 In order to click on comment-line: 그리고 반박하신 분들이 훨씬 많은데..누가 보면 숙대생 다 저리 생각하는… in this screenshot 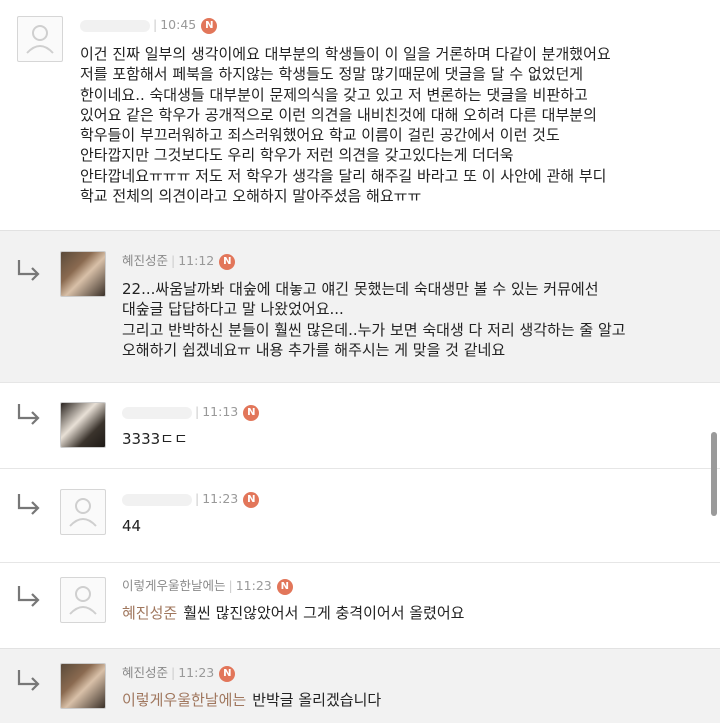, I will do `click(374, 329)`.